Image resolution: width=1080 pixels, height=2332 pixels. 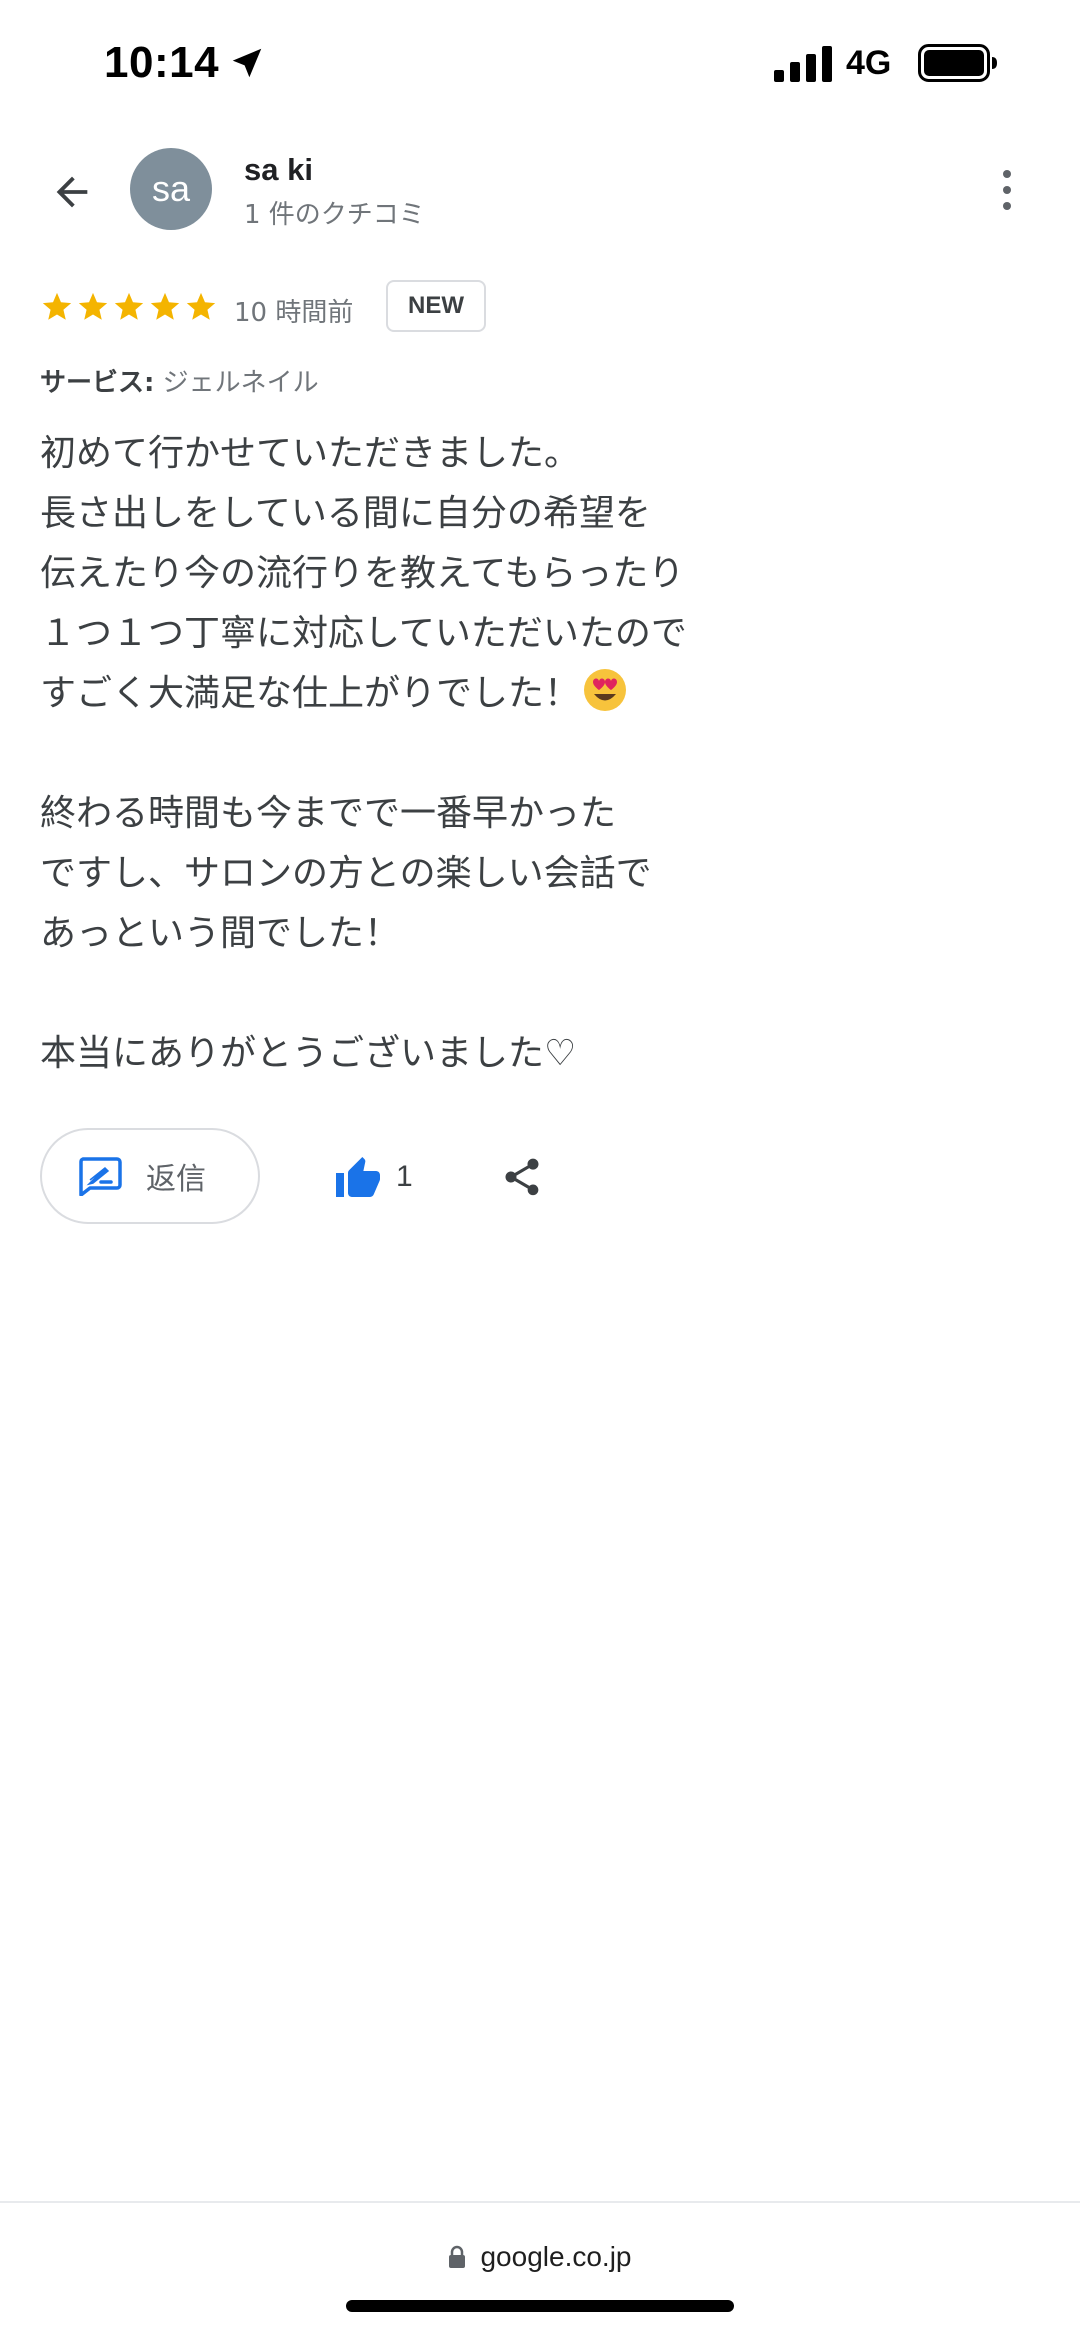 I want to click on arrow-back-icon, so click(x=72, y=192).